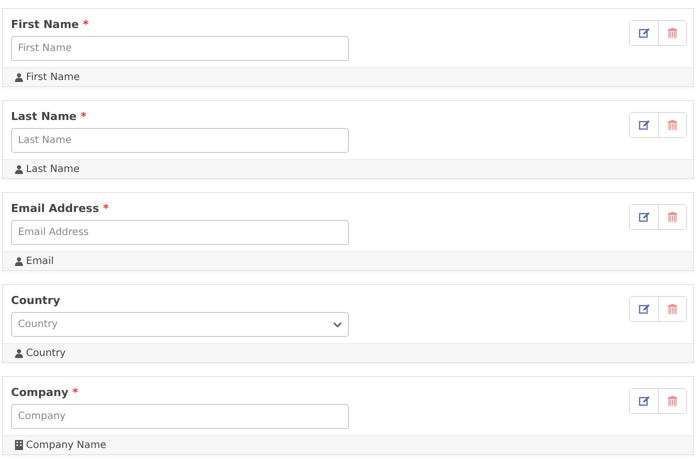 This screenshot has height=459, width=700. What do you see at coordinates (44, 116) in the screenshot?
I see `field-label: Last Name` at bounding box center [44, 116].